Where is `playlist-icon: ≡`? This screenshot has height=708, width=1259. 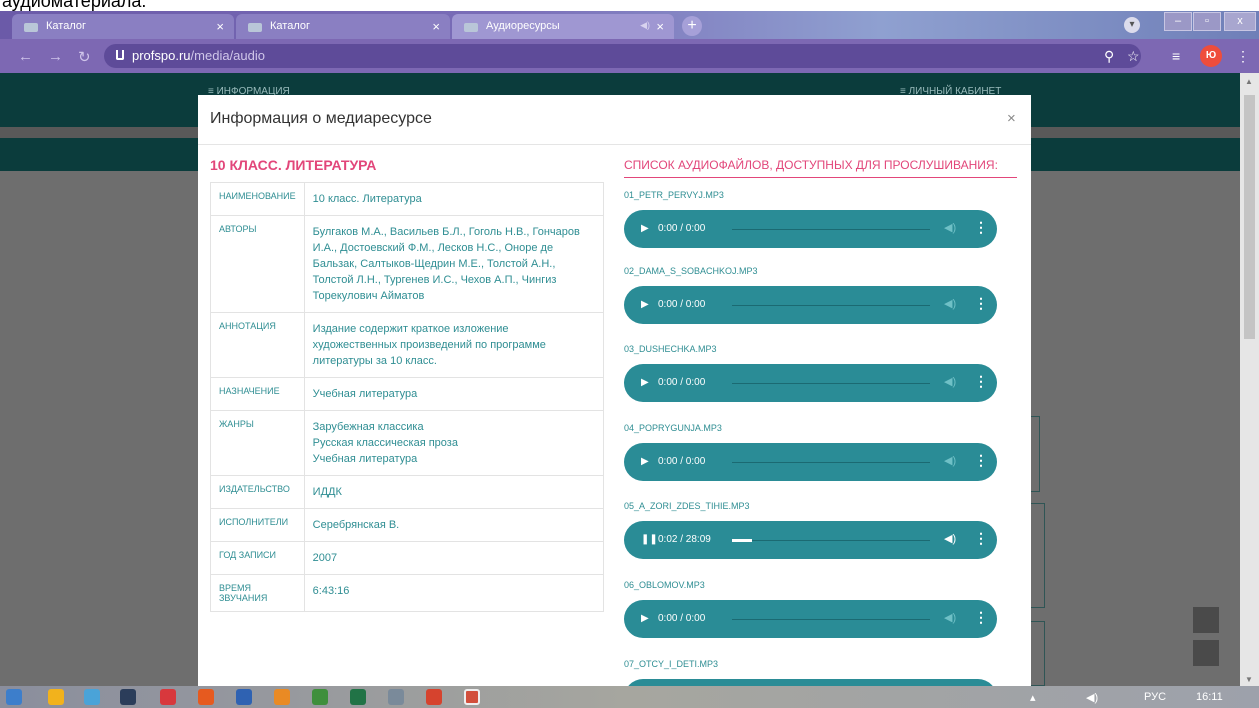
playlist-icon: ≡ is located at coordinates (1176, 56).